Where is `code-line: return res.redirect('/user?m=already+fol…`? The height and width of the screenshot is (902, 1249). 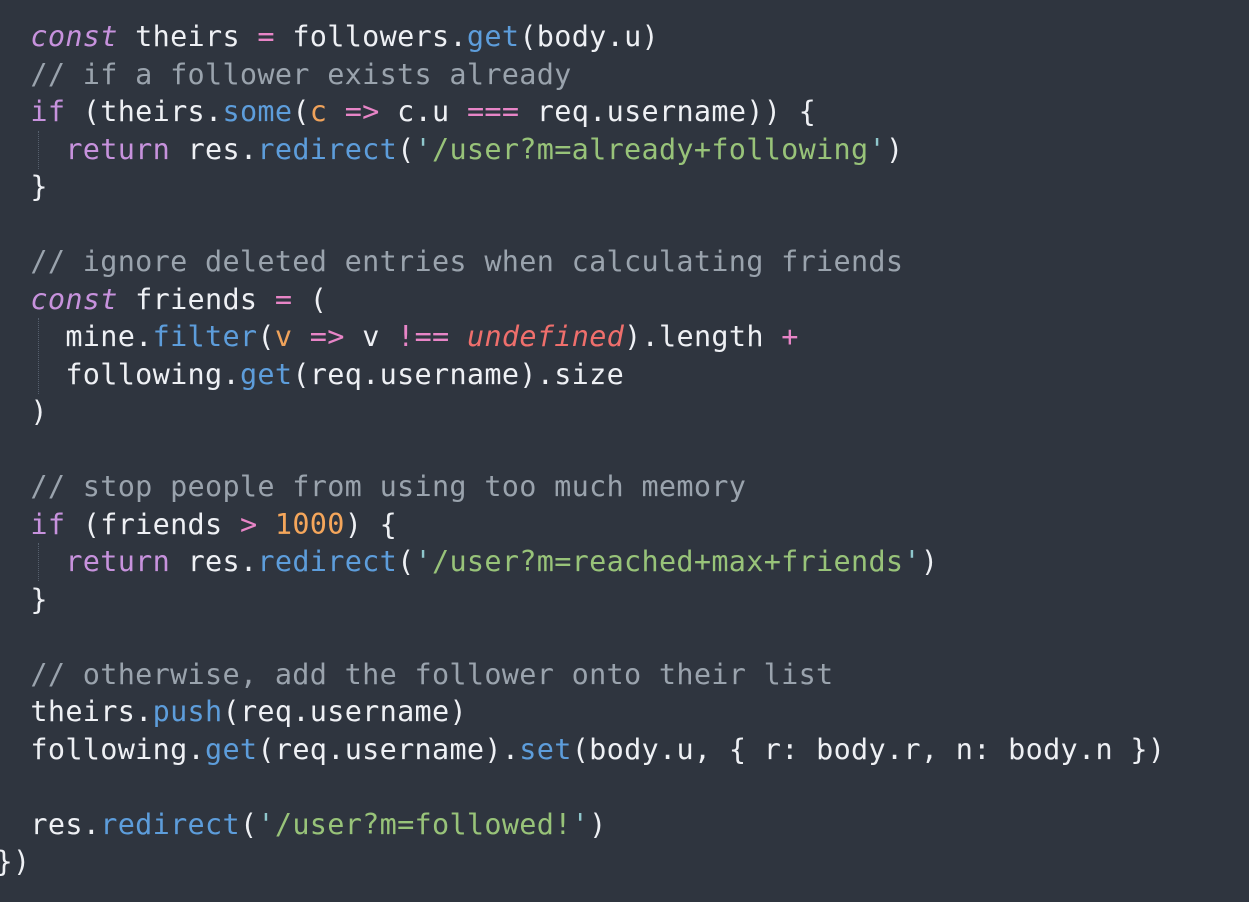 code-line: return res.redirect('/user?m=already+fol… is located at coordinates (451, 150).